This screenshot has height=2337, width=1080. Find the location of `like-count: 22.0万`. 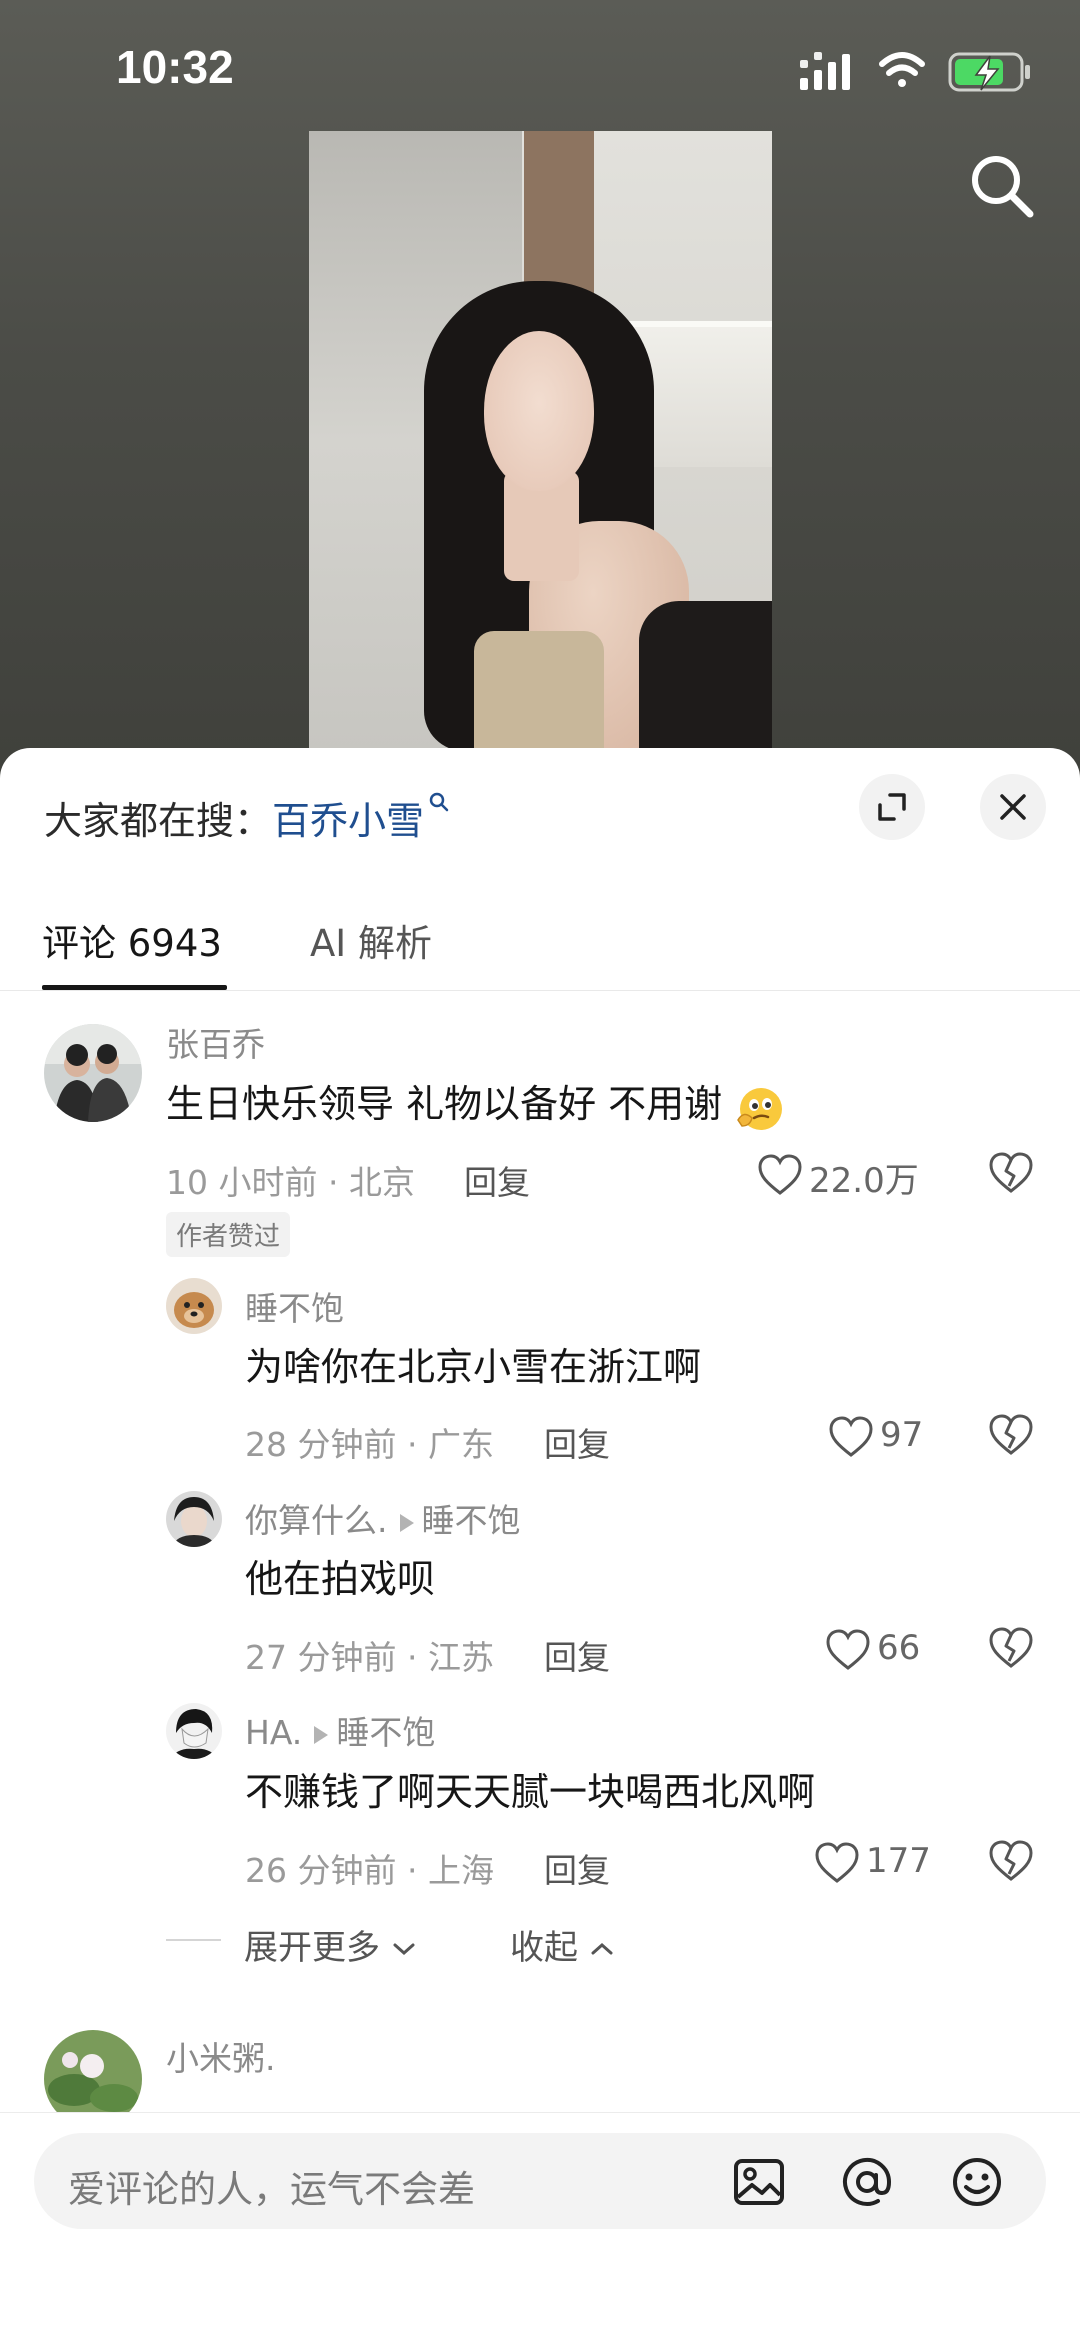

like-count: 22.0万 is located at coordinates (864, 1181).